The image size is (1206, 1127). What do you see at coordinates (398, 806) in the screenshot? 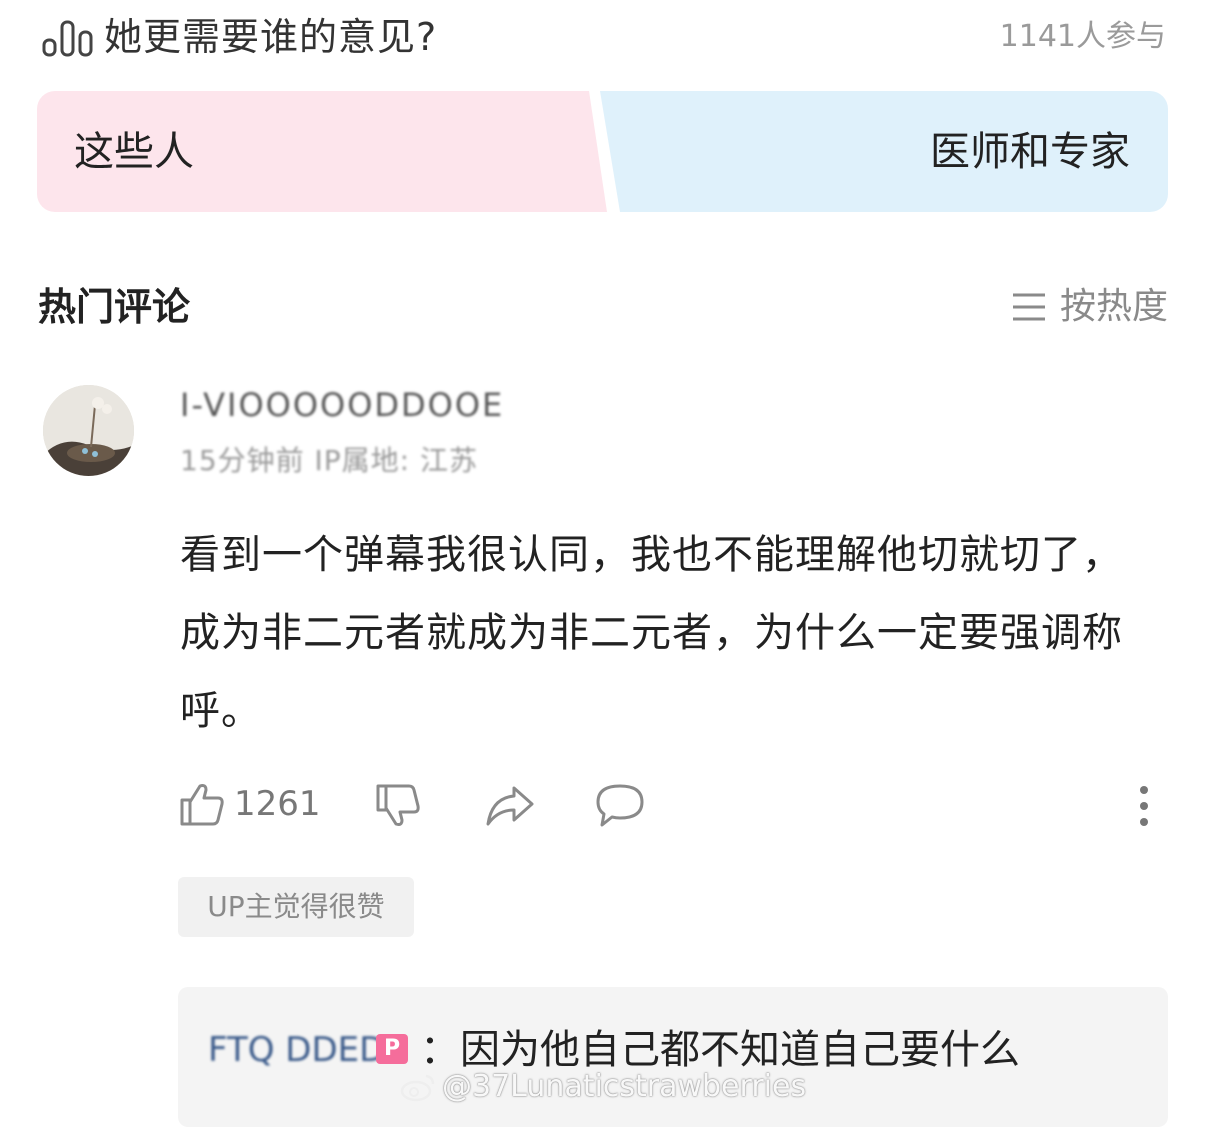
I see `thumbs-down-icon` at bounding box center [398, 806].